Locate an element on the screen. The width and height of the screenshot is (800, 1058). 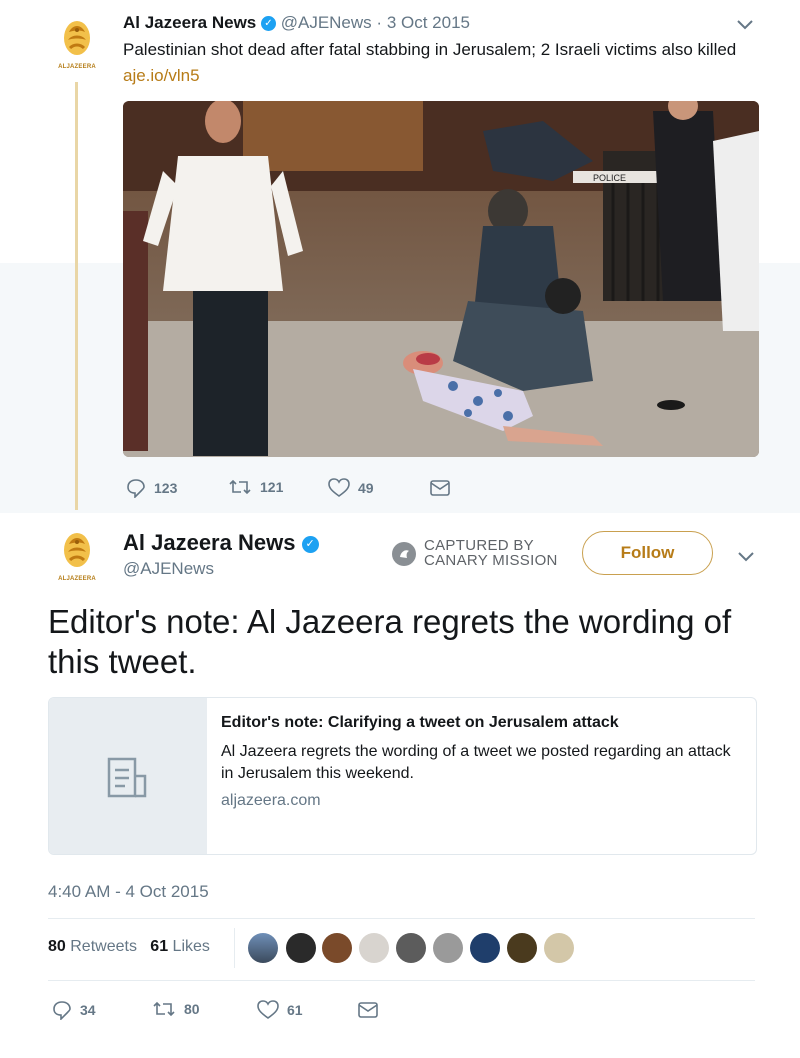
retweet-button: 80 is located at coordinates (176, 1009).